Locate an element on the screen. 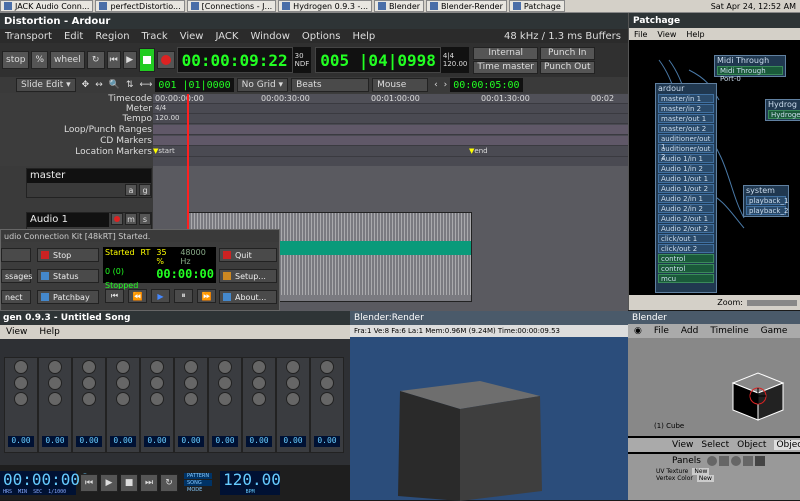  zoom-tool-icon: 🔍 is located at coordinates (114, 85).